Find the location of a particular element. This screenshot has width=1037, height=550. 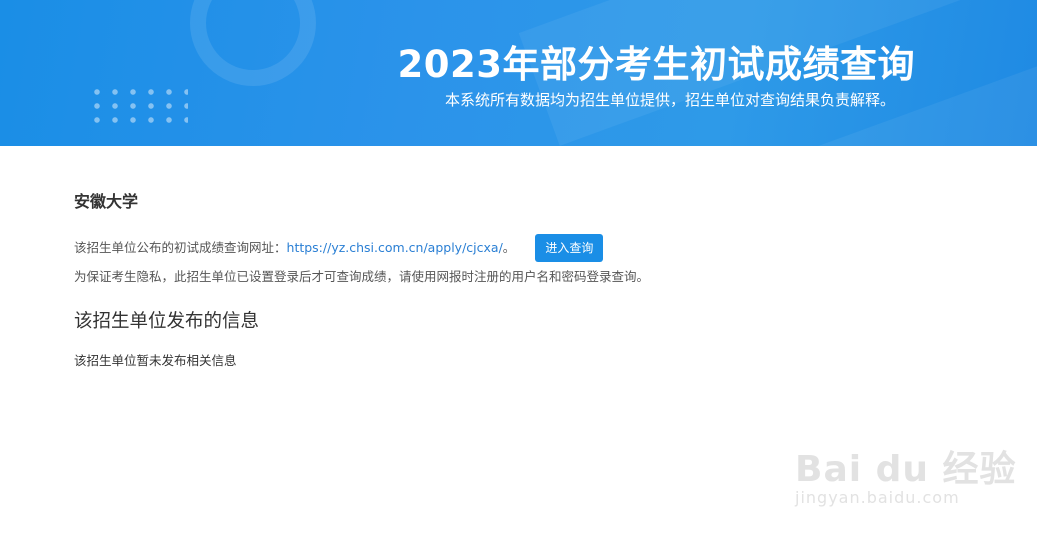

info-section-title: 该招生单位发布的信息 is located at coordinates (167, 321).